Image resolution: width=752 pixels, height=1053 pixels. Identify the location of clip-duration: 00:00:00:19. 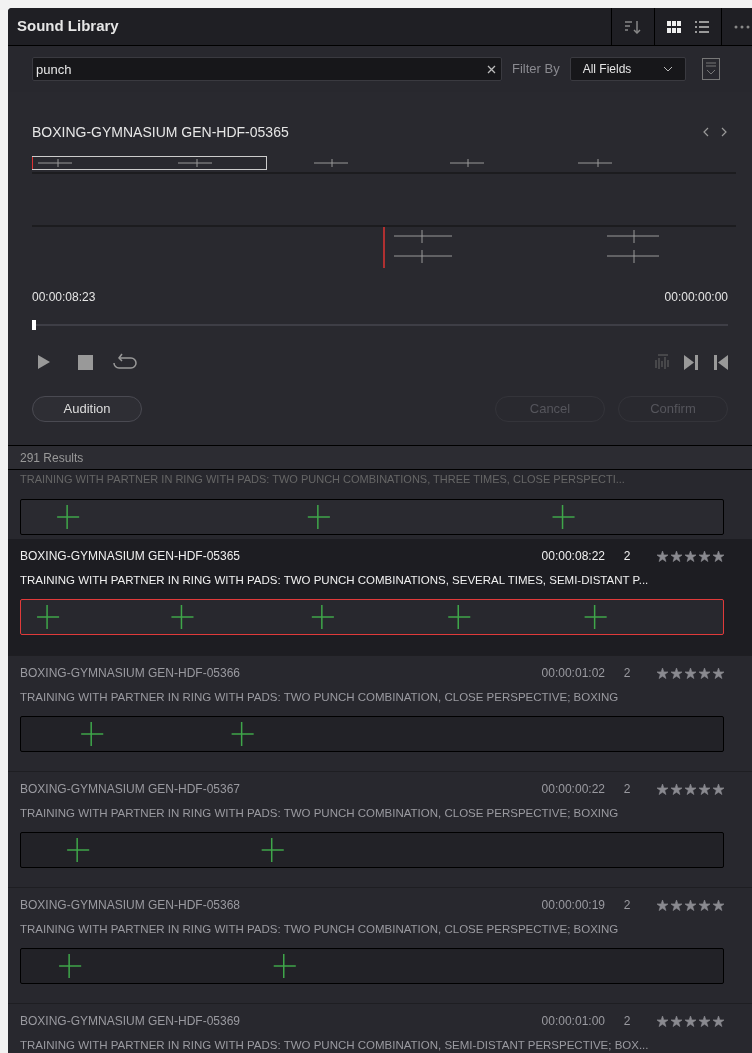
(573, 905).